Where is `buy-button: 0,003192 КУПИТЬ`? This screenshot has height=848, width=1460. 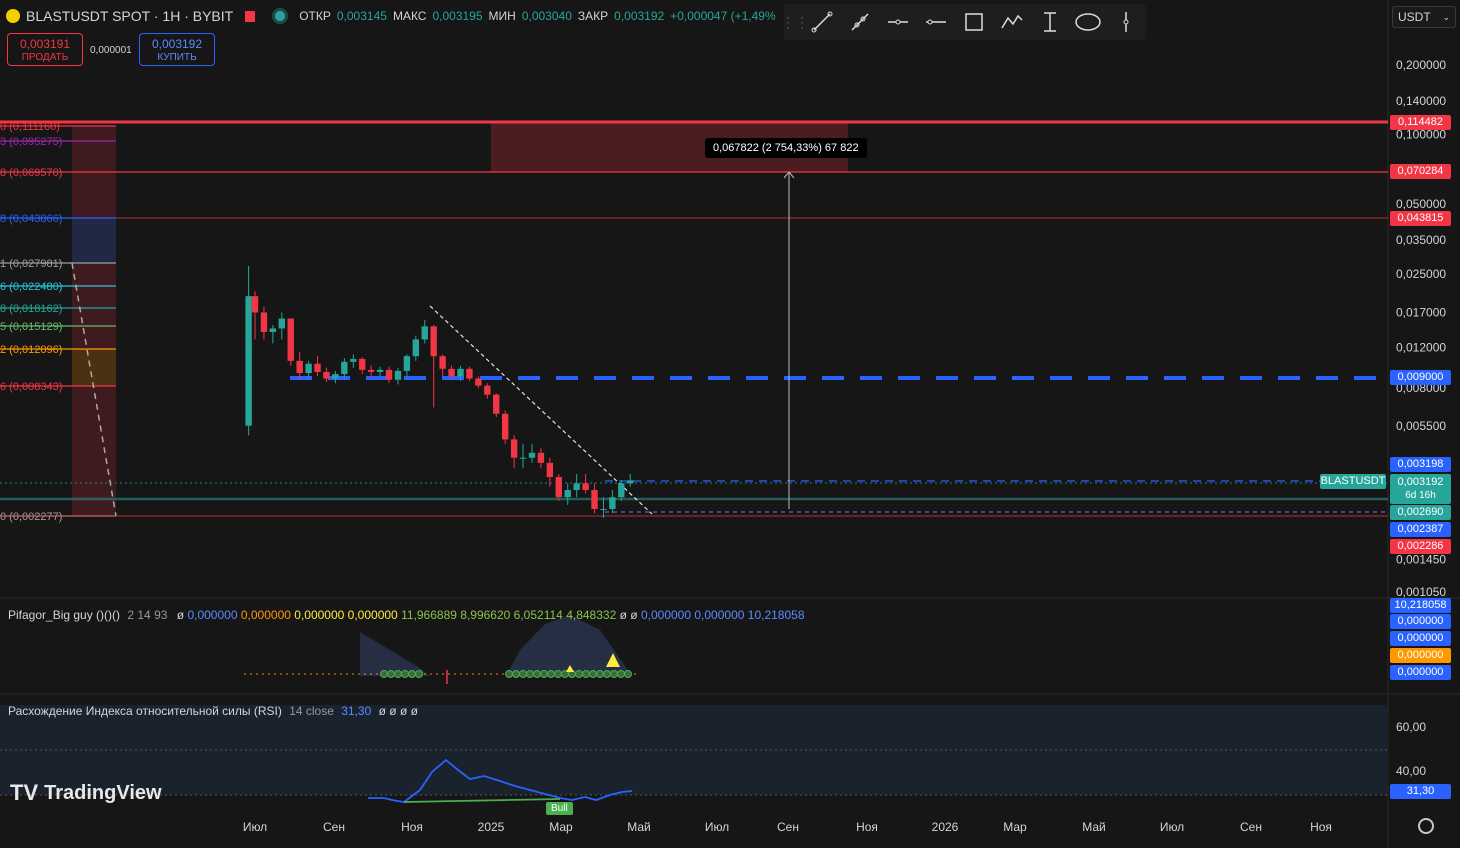
buy-button: 0,003192 КУПИТЬ is located at coordinates (177, 49).